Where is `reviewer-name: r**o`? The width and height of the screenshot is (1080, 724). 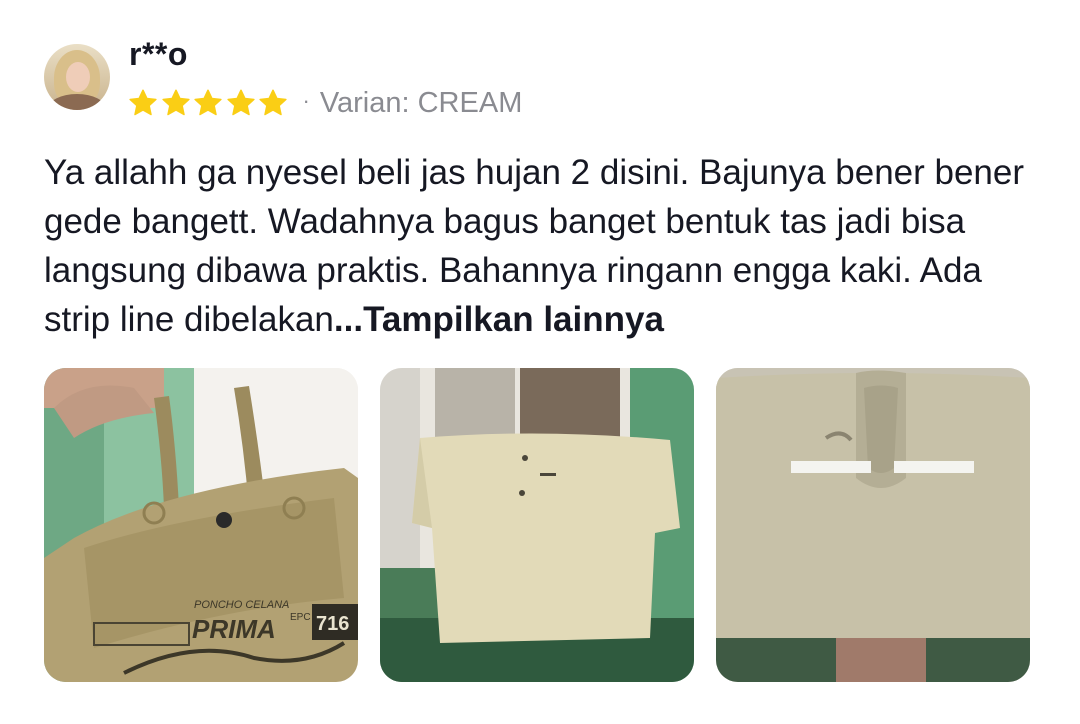 reviewer-name: r**o is located at coordinates (158, 54).